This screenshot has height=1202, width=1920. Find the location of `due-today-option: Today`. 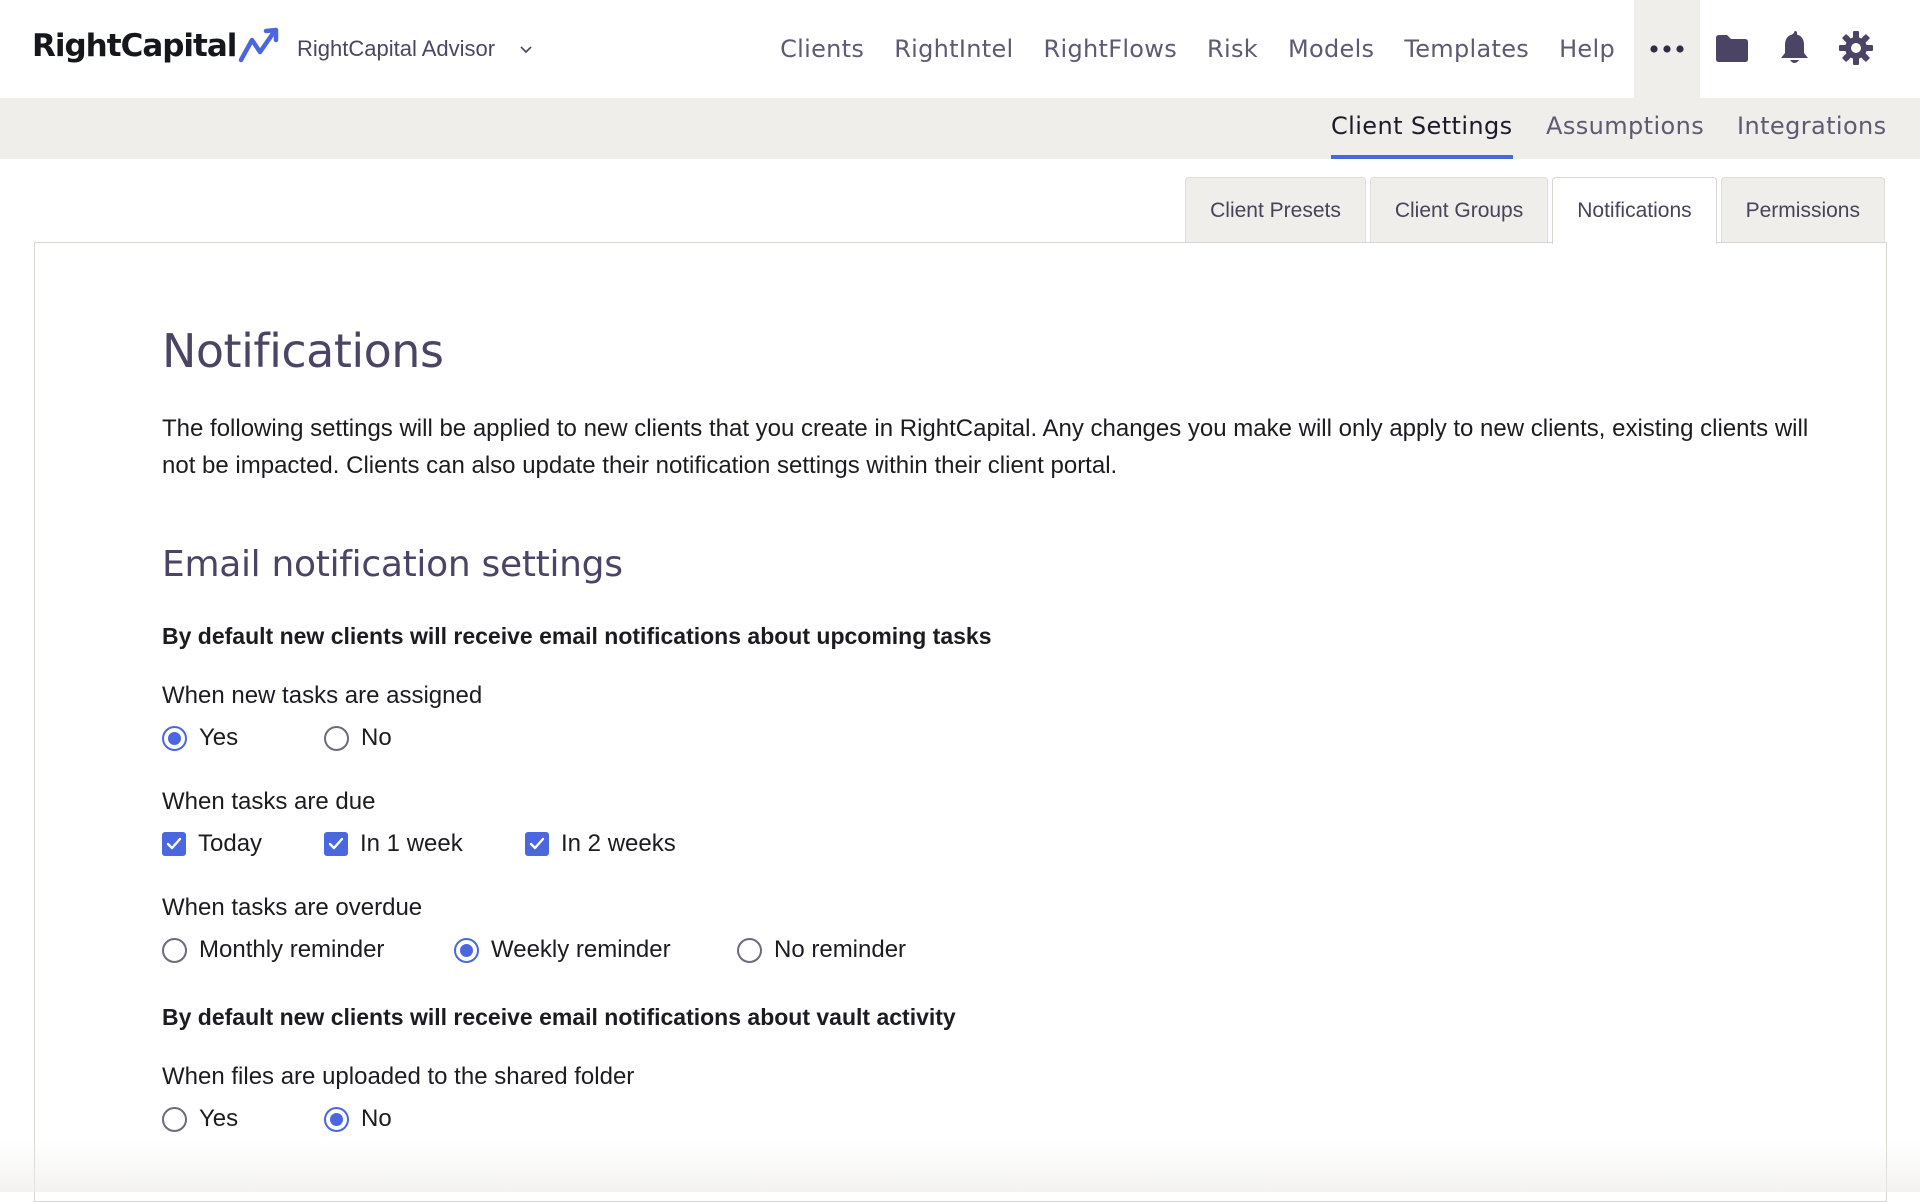

due-today-option: Today is located at coordinates (243, 844).